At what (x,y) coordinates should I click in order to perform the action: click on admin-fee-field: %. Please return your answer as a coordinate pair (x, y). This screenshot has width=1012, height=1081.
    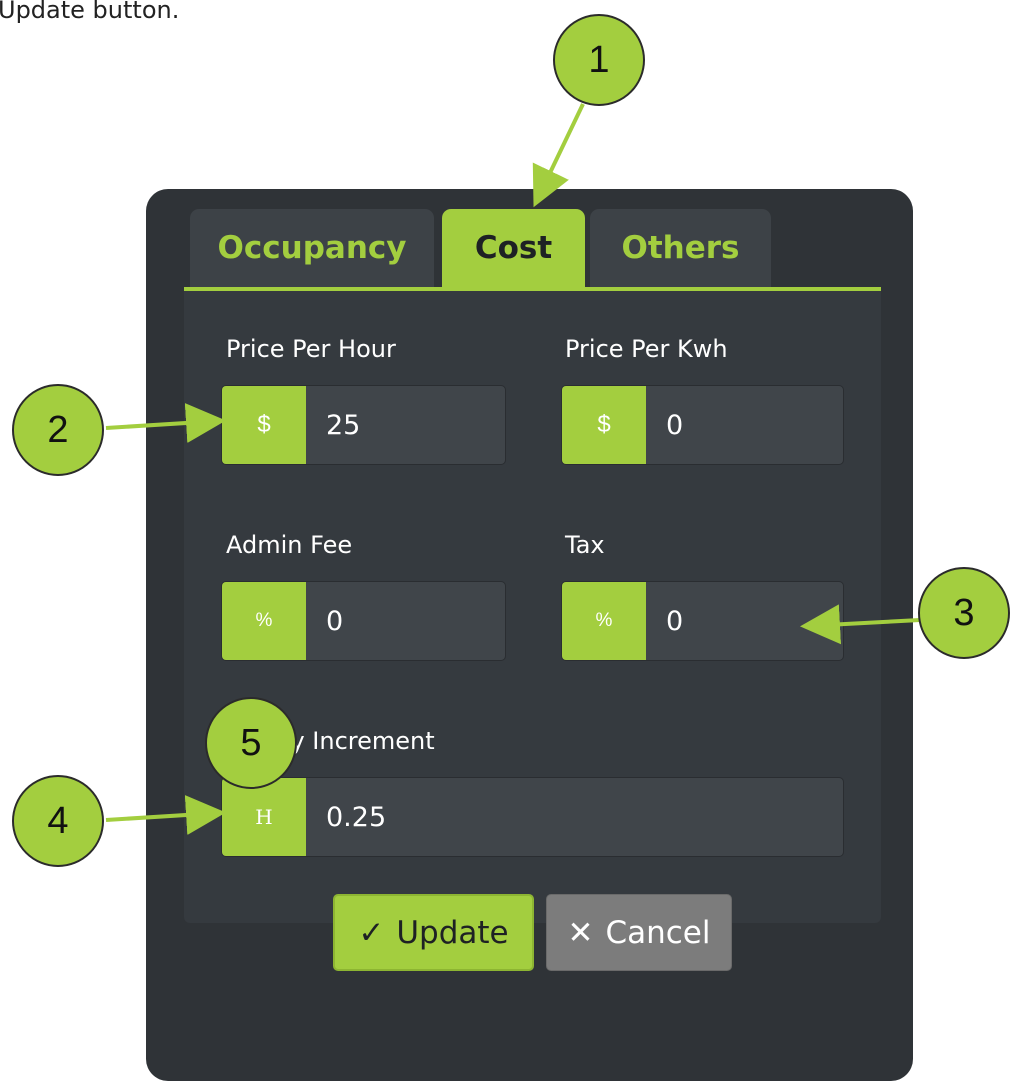
    Looking at the image, I should click on (363, 621).